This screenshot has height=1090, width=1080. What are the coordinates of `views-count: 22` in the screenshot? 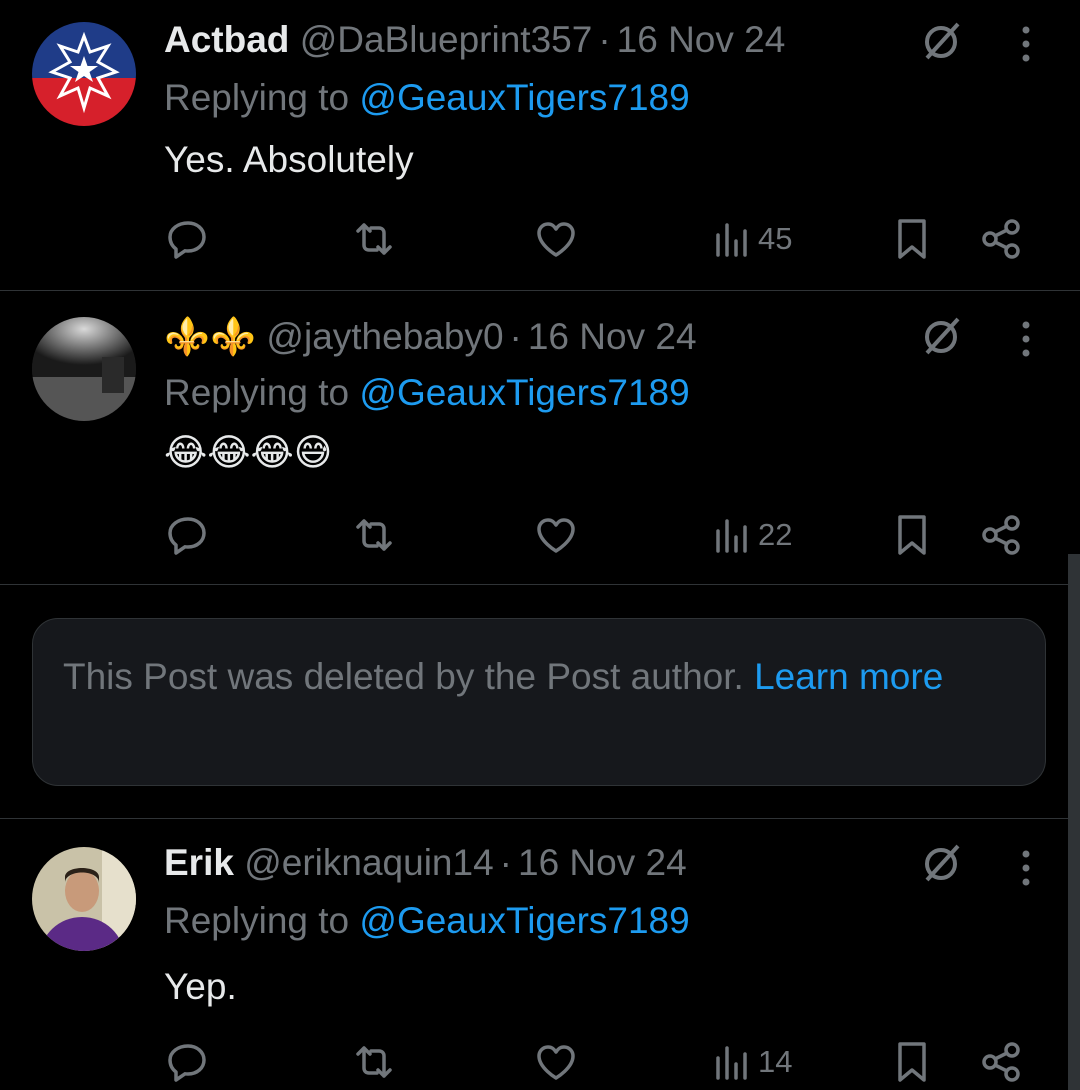 It's located at (775, 534).